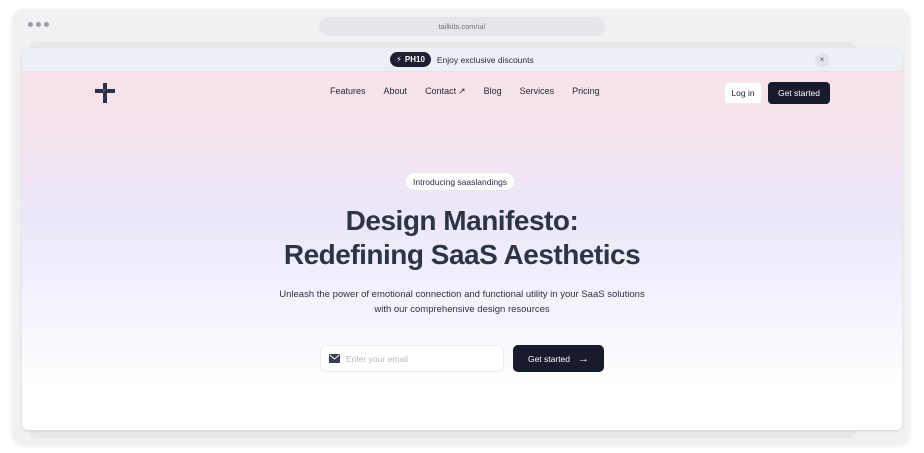 This screenshot has height=453, width=924. What do you see at coordinates (462, 254) in the screenshot?
I see `hero-title-line-2: Redefining SaaS Aesthetics` at bounding box center [462, 254].